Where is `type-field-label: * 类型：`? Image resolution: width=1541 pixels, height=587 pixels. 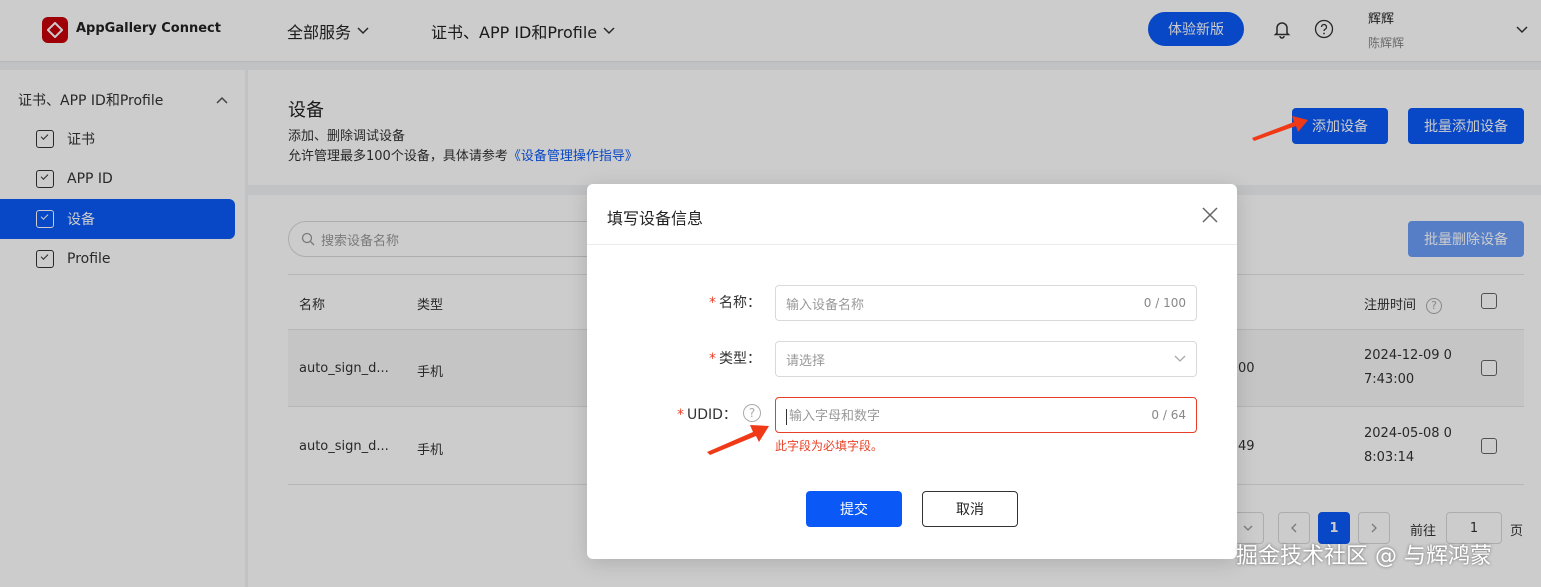 type-field-label: * 类型： is located at coordinates (735, 358).